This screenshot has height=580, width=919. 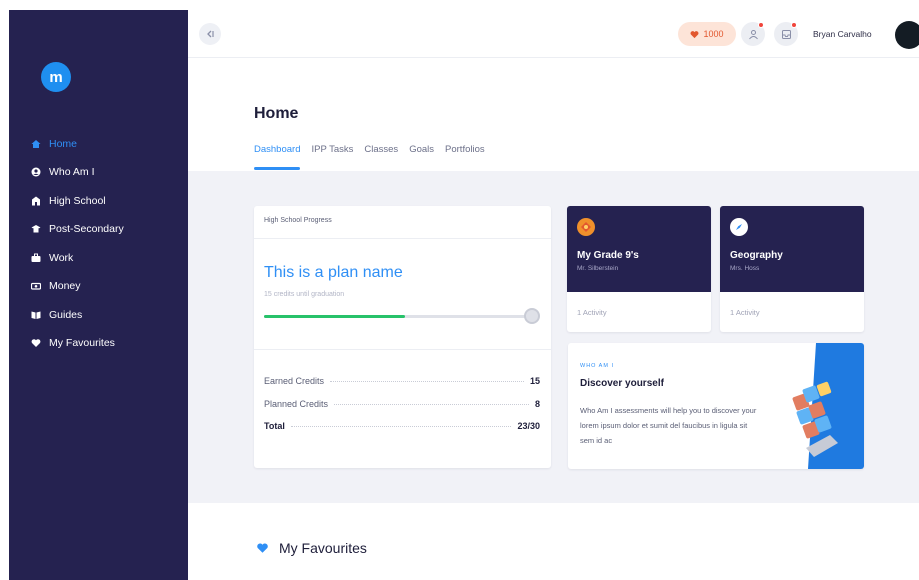 I want to click on class-card-my-grade-9s: My Grade 9's Mr. Silberstein 1 Activity, so click(x=639, y=269).